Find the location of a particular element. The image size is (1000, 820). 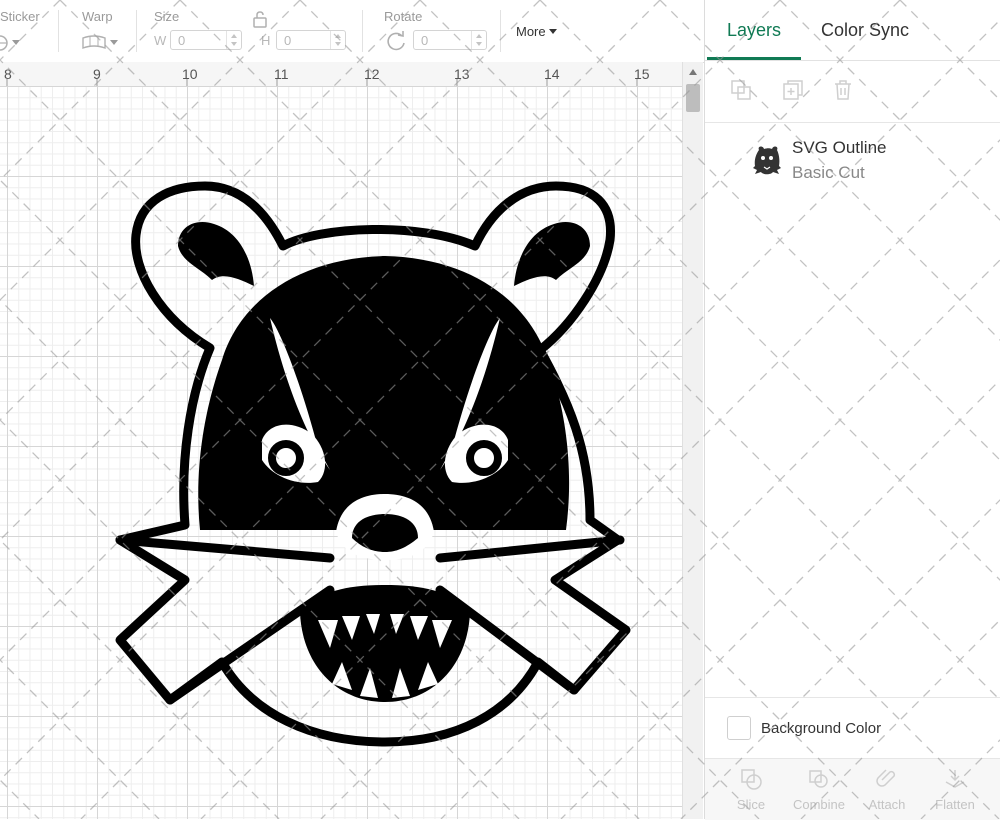

attach-button: Attach is located at coordinates (887, 789).